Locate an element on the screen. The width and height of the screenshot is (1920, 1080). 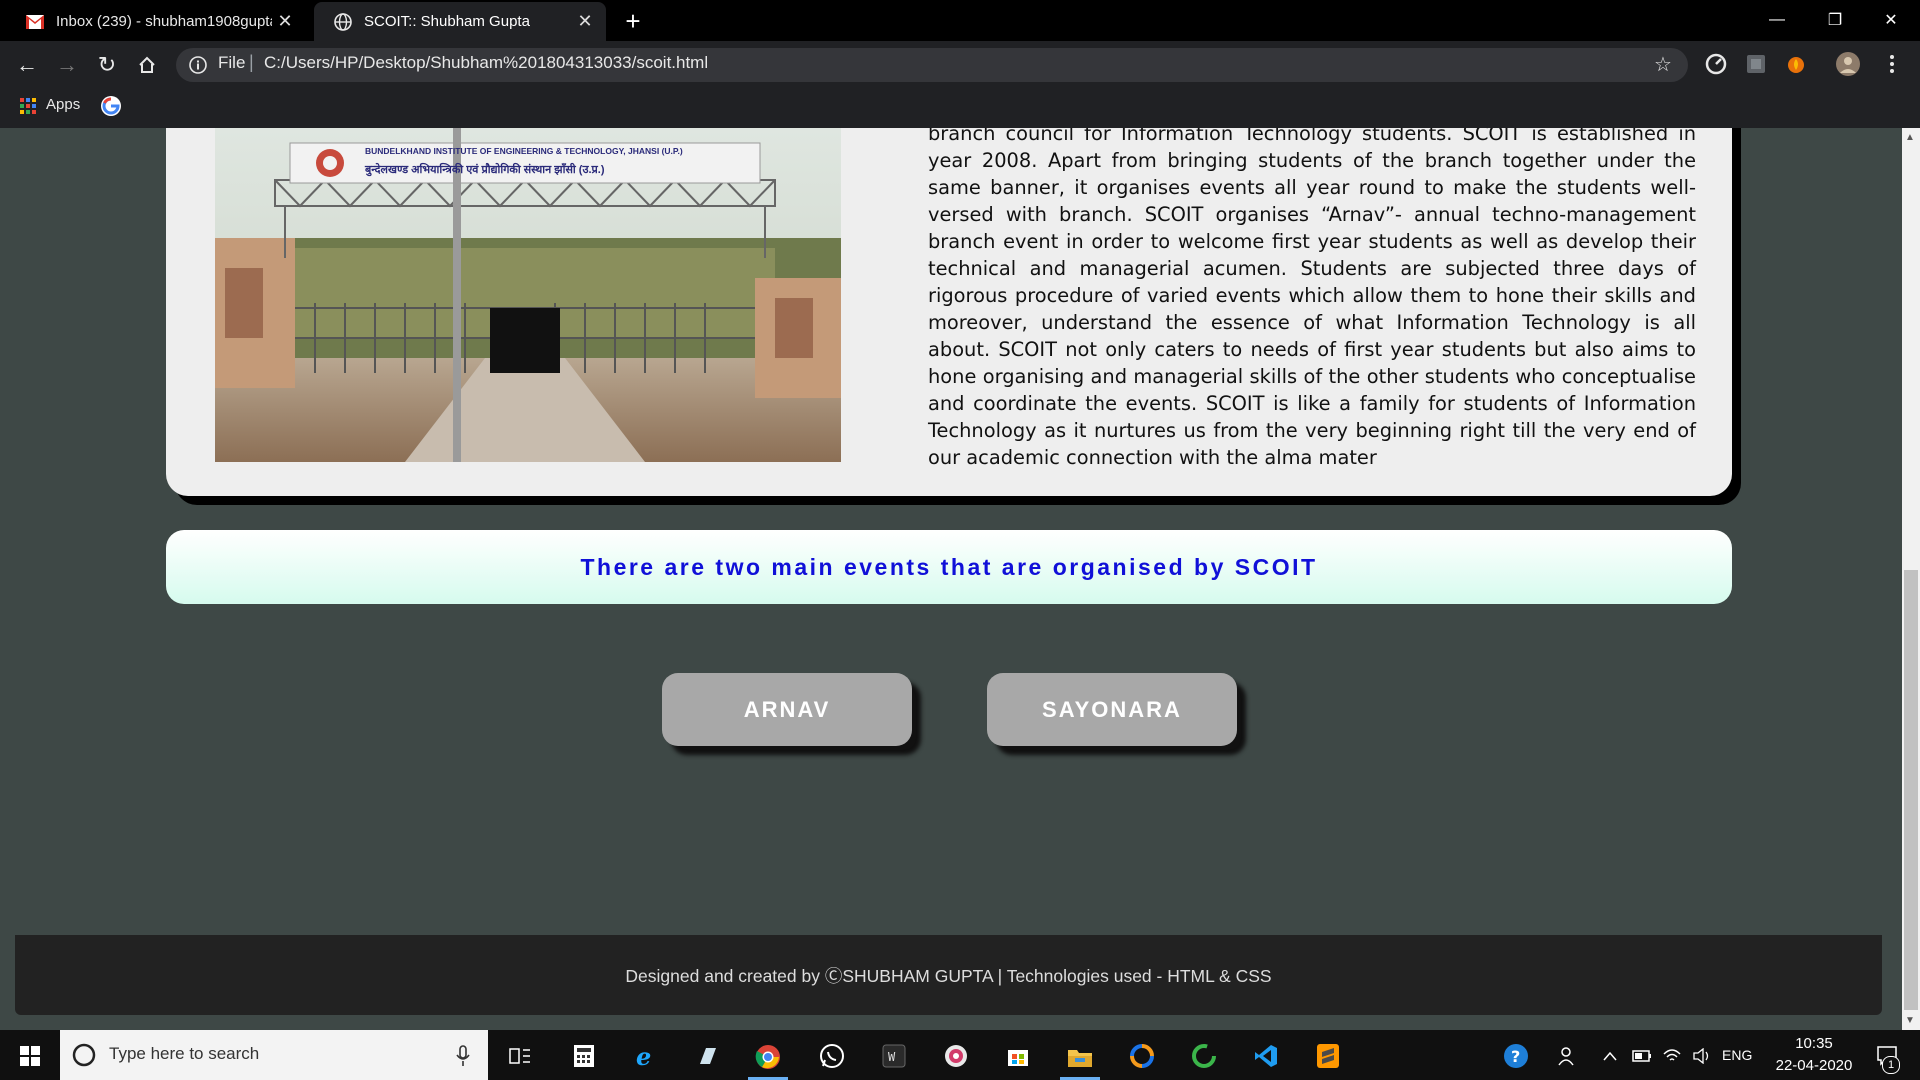
tab-title: Inbox (239) - shubham1908gupta is located at coordinates (164, 21).